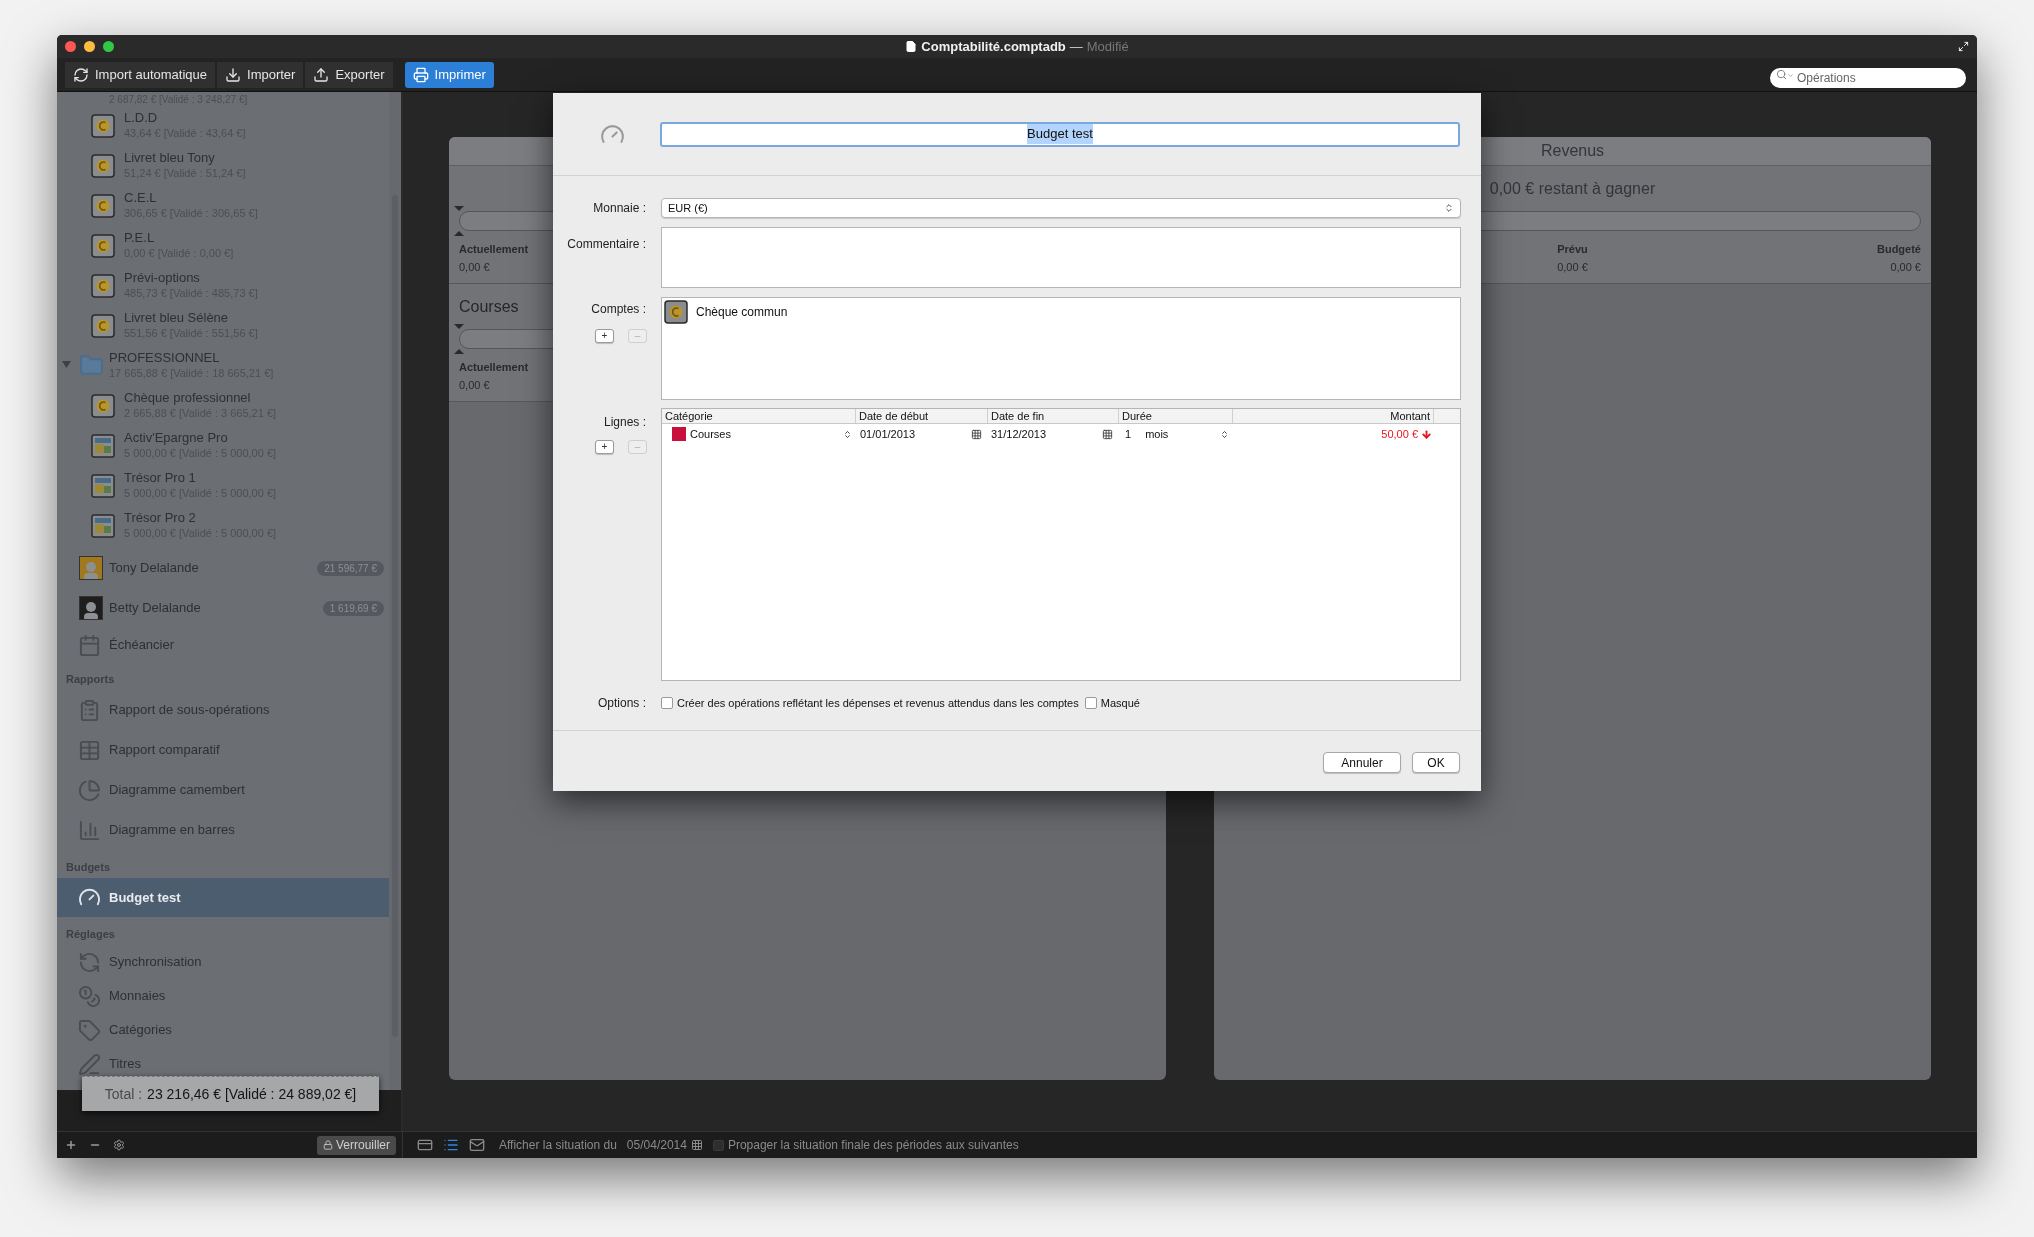 The width and height of the screenshot is (2034, 1237). I want to click on sidebar-item: Diagramme en barres, so click(223, 830).